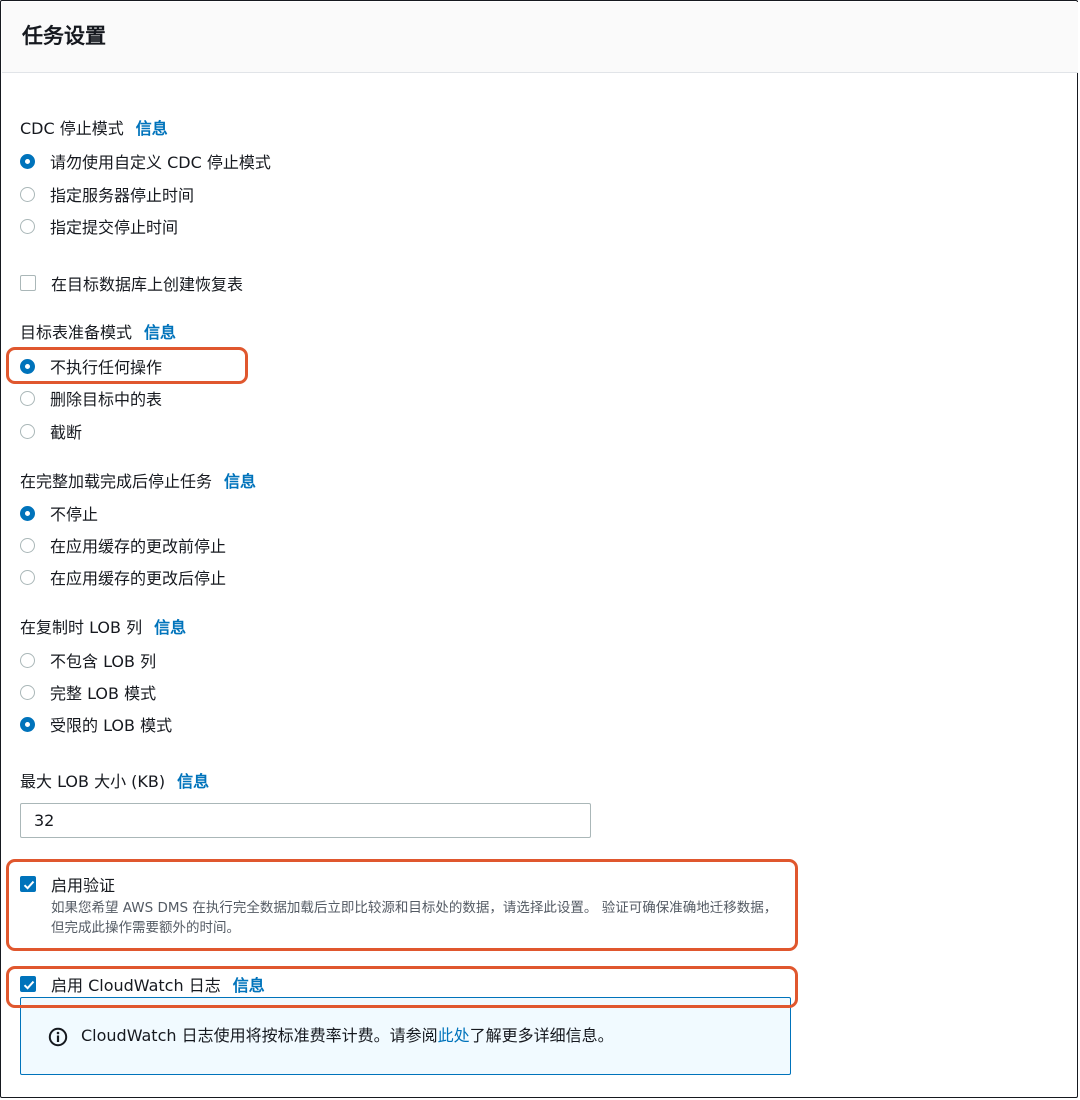 The width and height of the screenshot is (1080, 1100). I want to click on radio-cdc-commit-time: 指定提交停止时间, so click(99, 226).